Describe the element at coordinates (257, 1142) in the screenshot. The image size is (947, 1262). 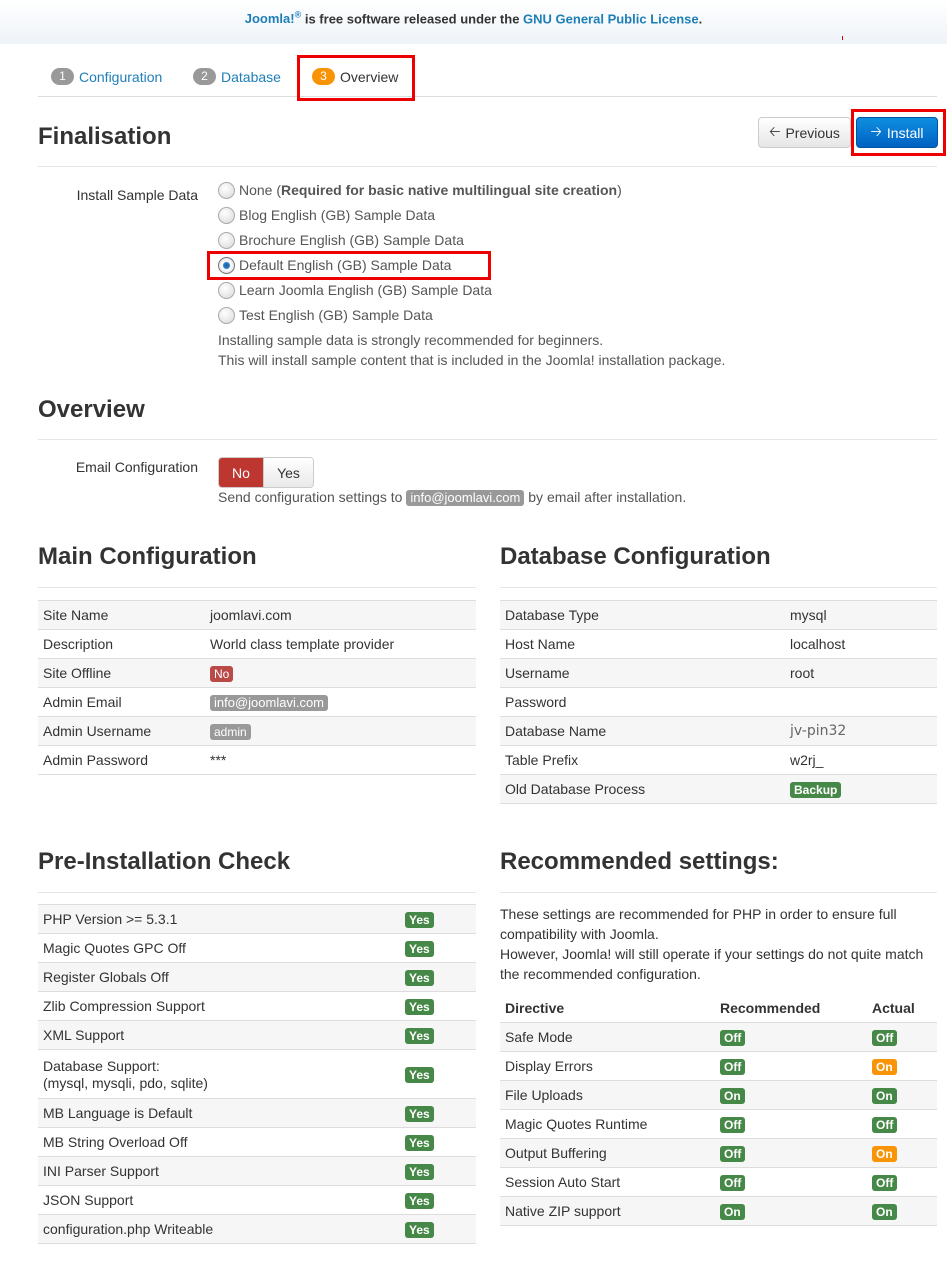
I see `table-row: MB String Overload Off Yes` at that location.